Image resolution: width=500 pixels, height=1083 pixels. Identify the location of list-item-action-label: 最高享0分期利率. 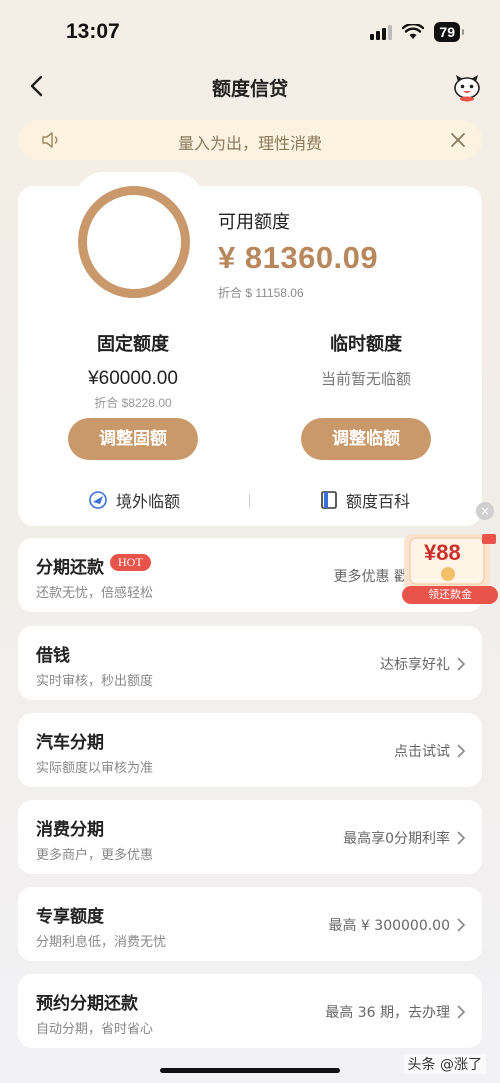
(396, 839).